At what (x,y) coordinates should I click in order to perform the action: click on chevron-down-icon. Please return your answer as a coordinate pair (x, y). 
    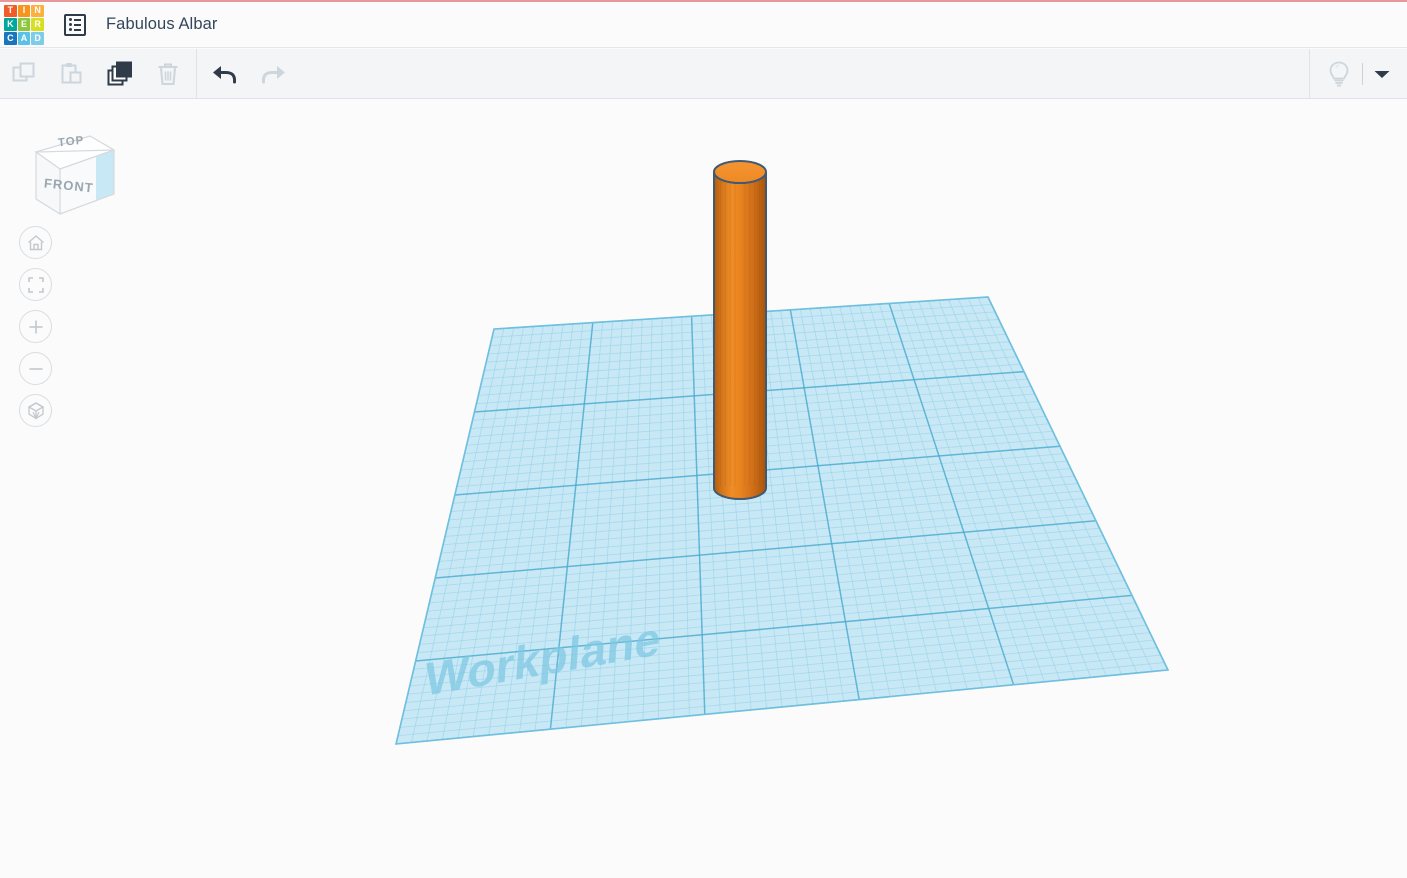
    Looking at the image, I should click on (1382, 74).